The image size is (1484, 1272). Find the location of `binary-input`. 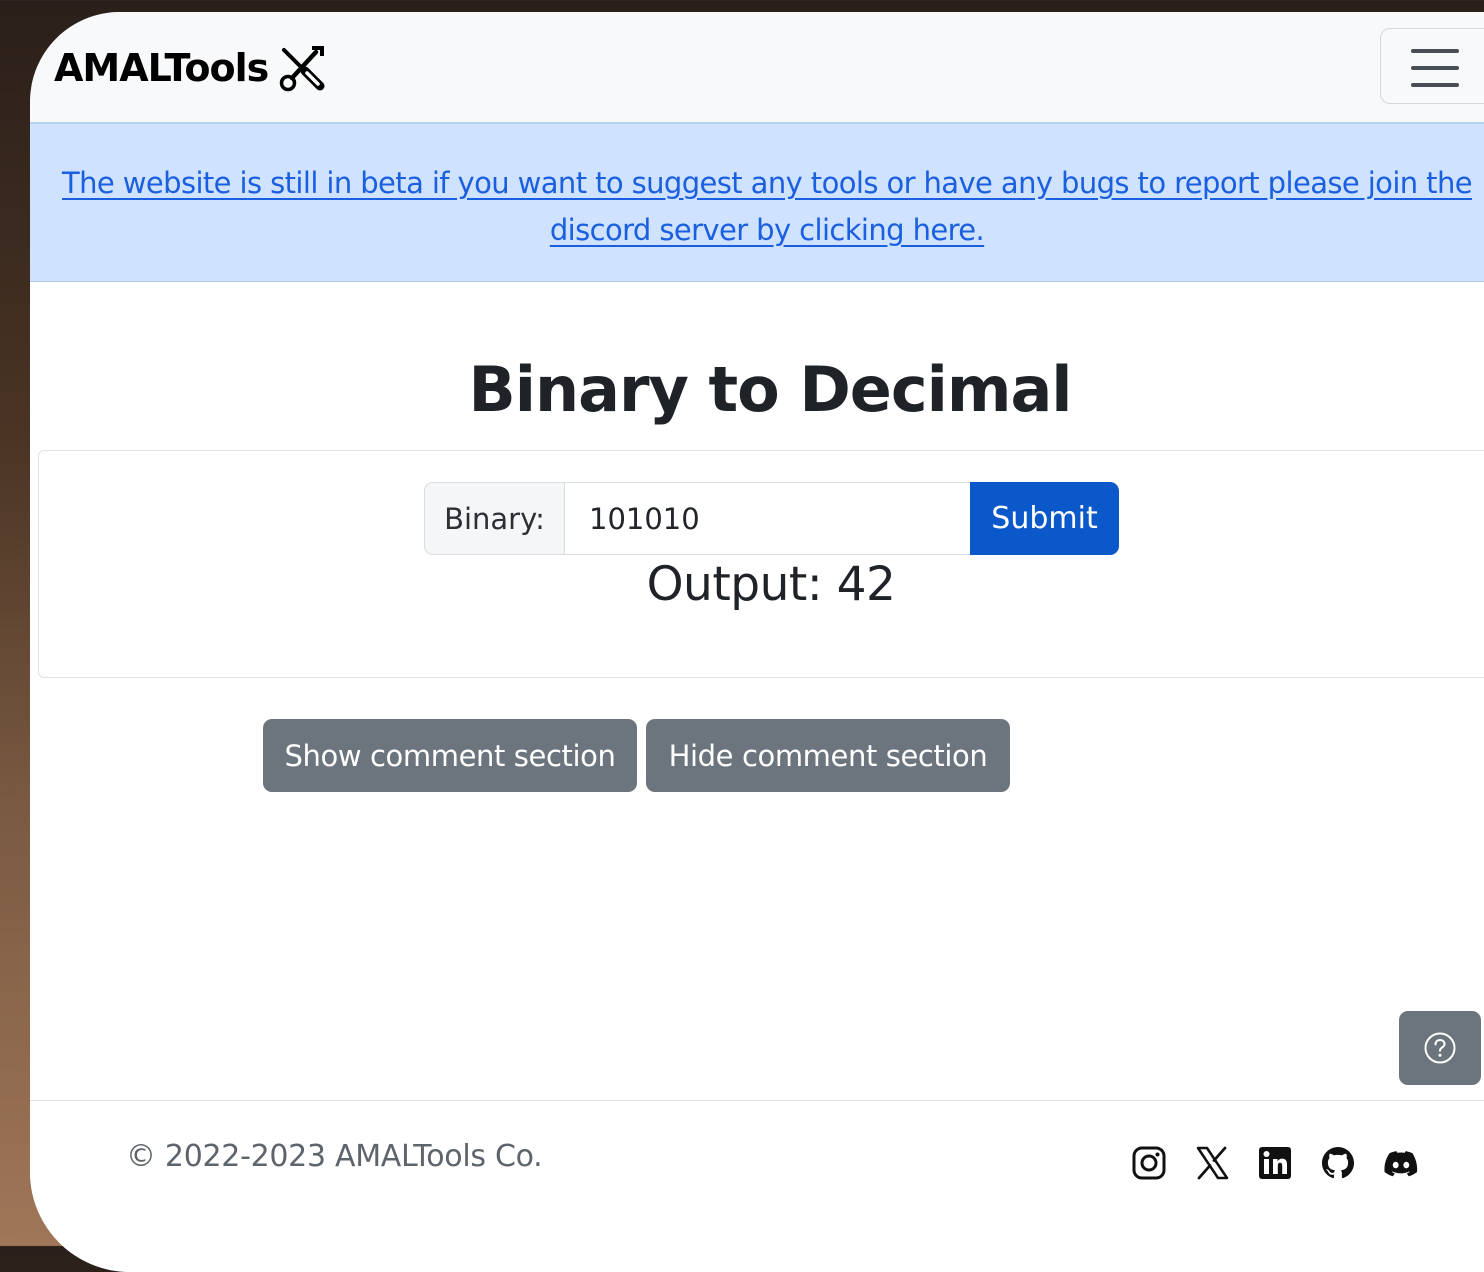

binary-input is located at coordinates (767, 518).